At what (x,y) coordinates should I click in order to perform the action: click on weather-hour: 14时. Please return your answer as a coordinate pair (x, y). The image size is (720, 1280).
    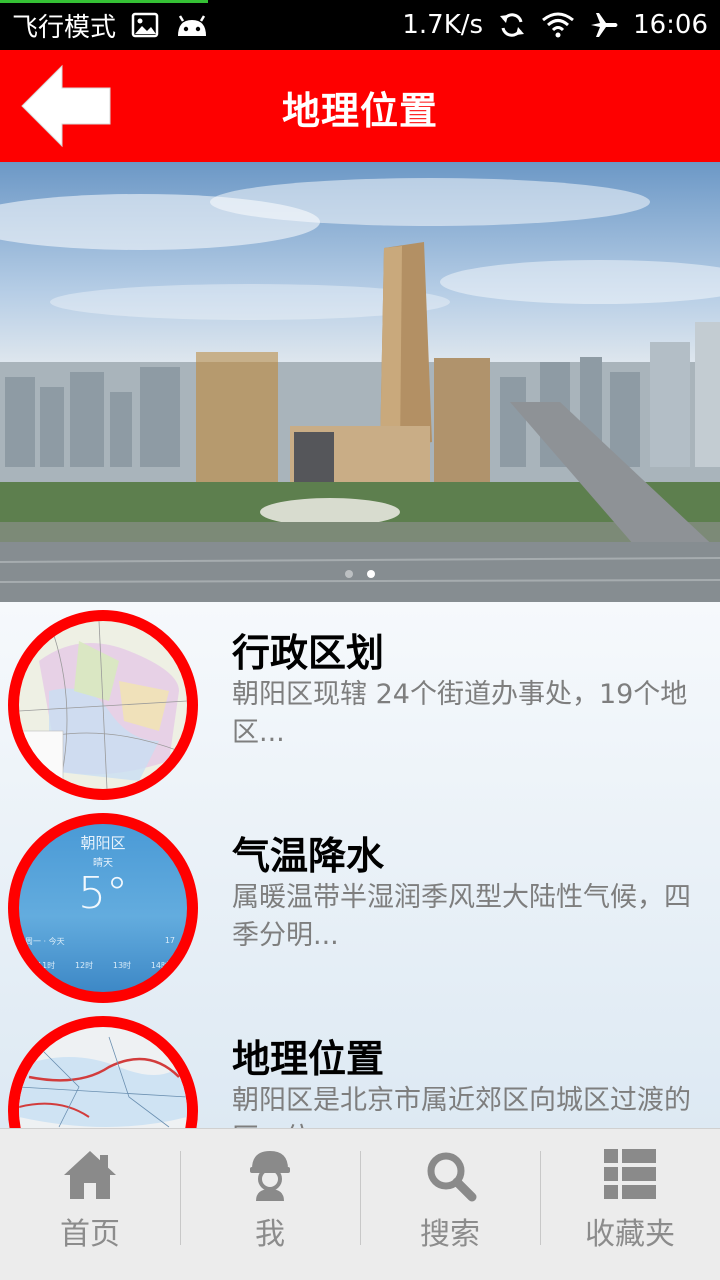
    Looking at the image, I should click on (159, 965).